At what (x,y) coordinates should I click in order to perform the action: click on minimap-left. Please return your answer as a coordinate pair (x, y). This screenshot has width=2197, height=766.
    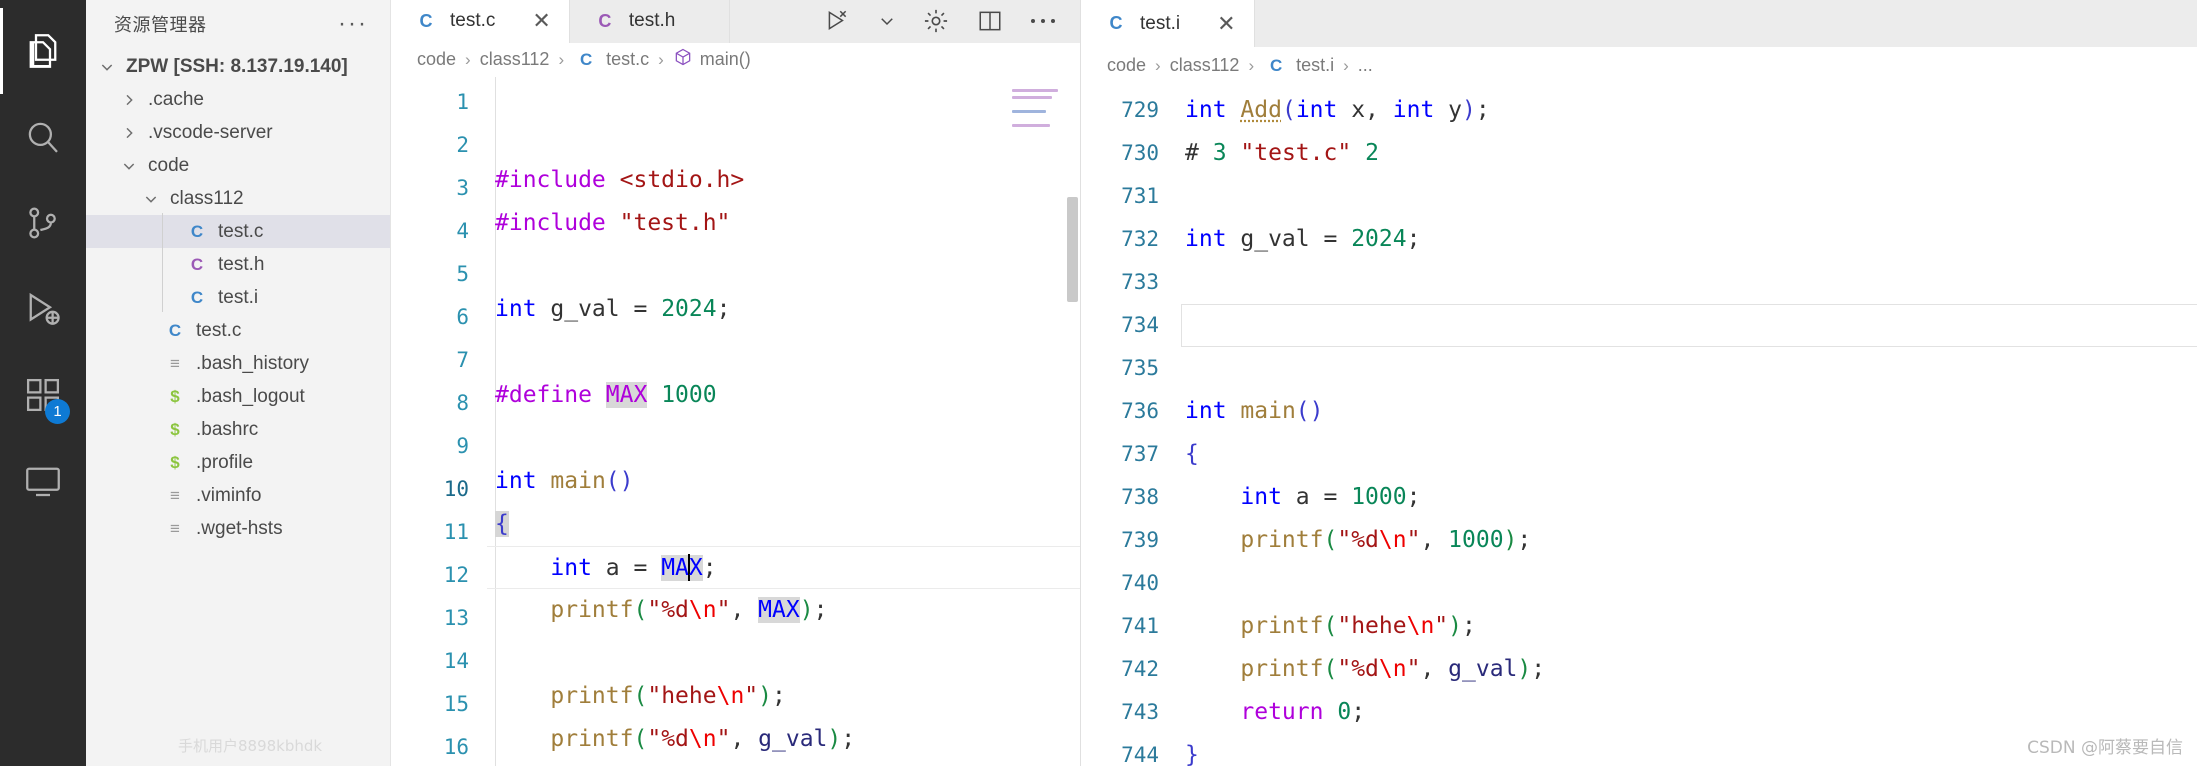
    Looking at the image, I should click on (1039, 118).